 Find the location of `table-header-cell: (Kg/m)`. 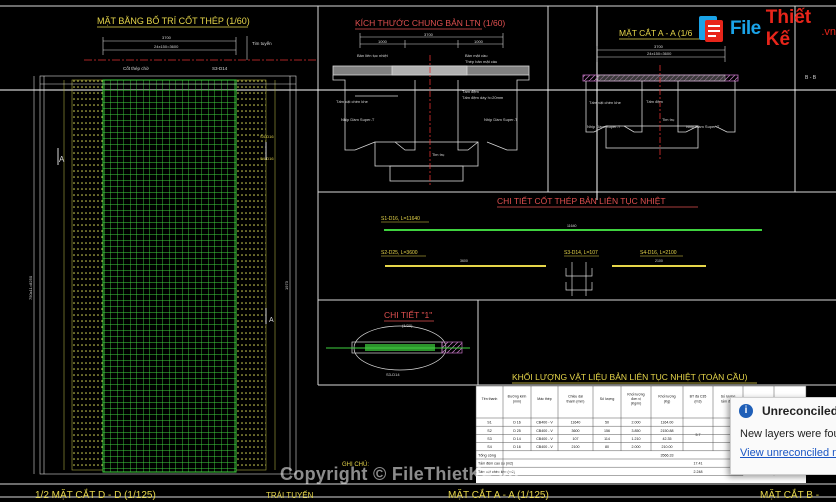

table-header-cell: (Kg/m) is located at coordinates (636, 404).